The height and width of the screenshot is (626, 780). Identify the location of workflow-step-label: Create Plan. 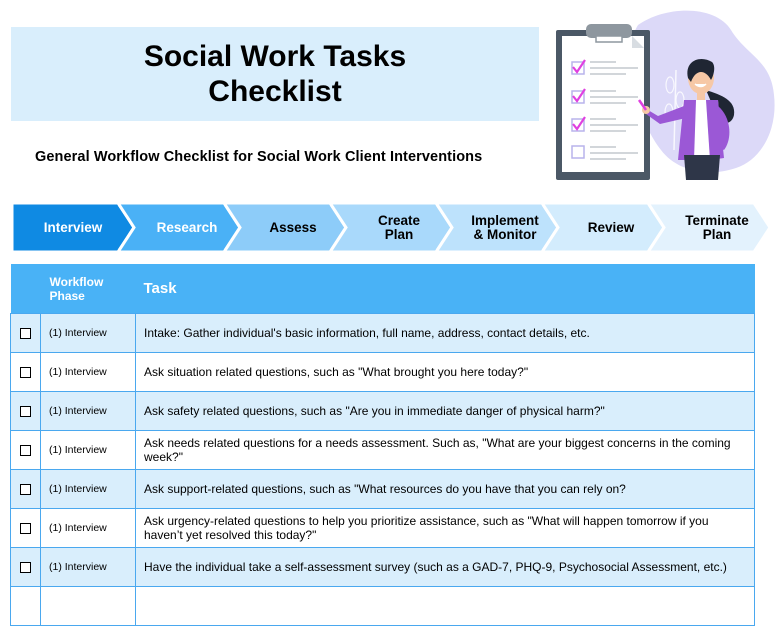
(391, 227).